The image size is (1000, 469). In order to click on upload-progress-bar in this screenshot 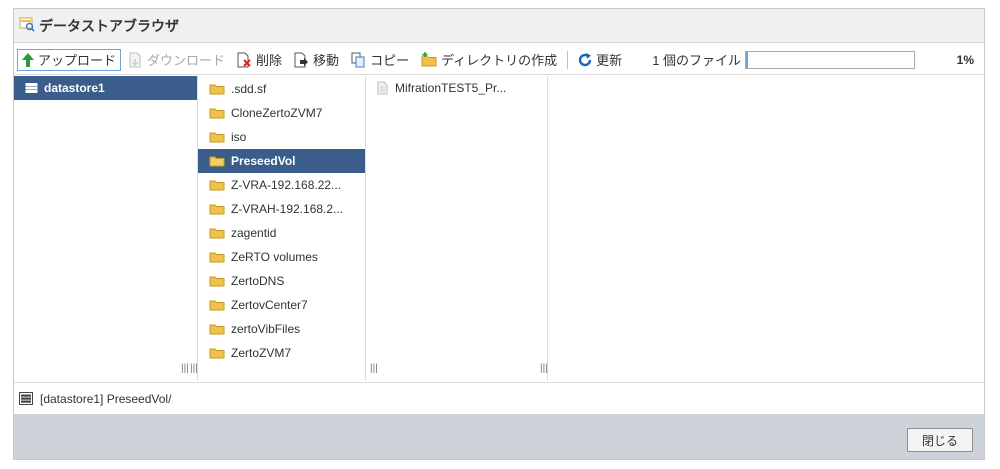, I will do `click(830, 59)`.